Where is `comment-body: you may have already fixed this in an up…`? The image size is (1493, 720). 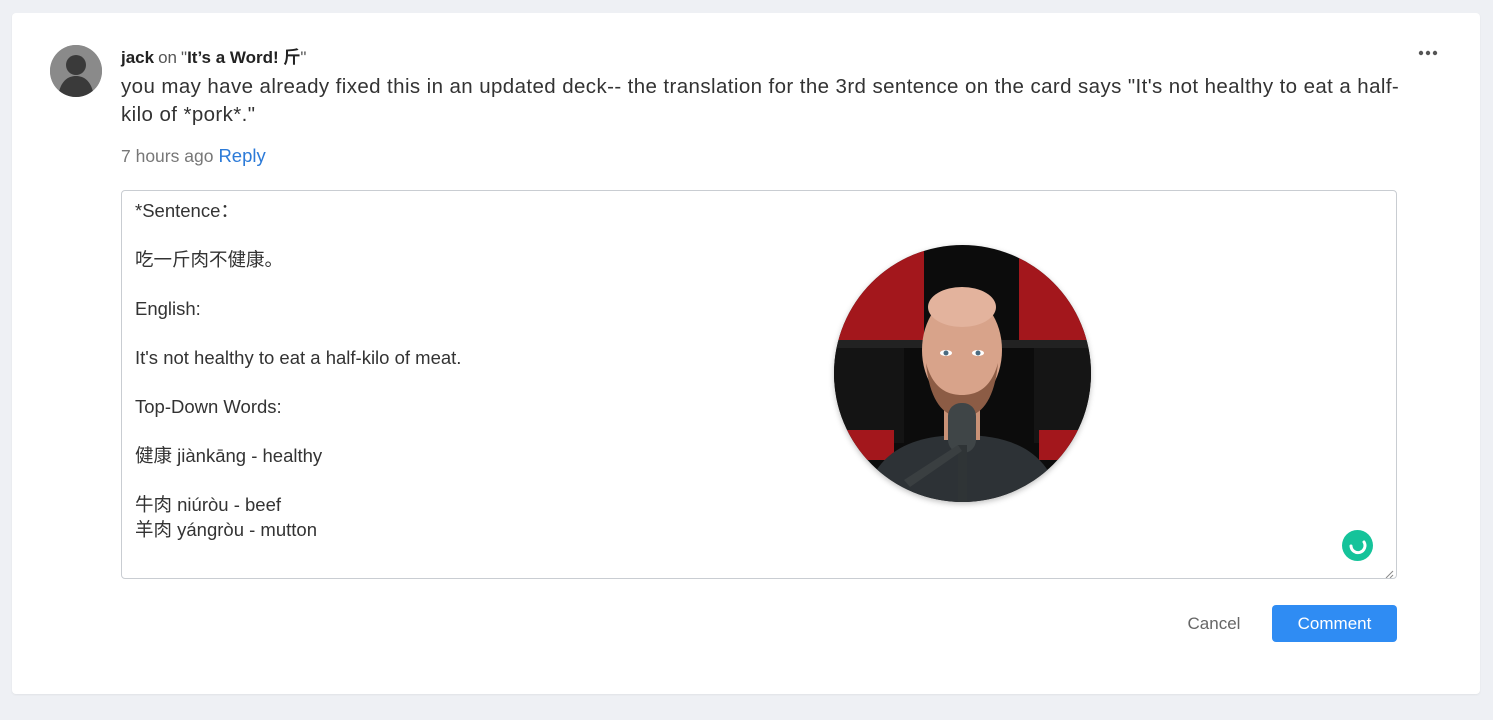 comment-body: you may have already fixed this in an up… is located at coordinates (760, 100).